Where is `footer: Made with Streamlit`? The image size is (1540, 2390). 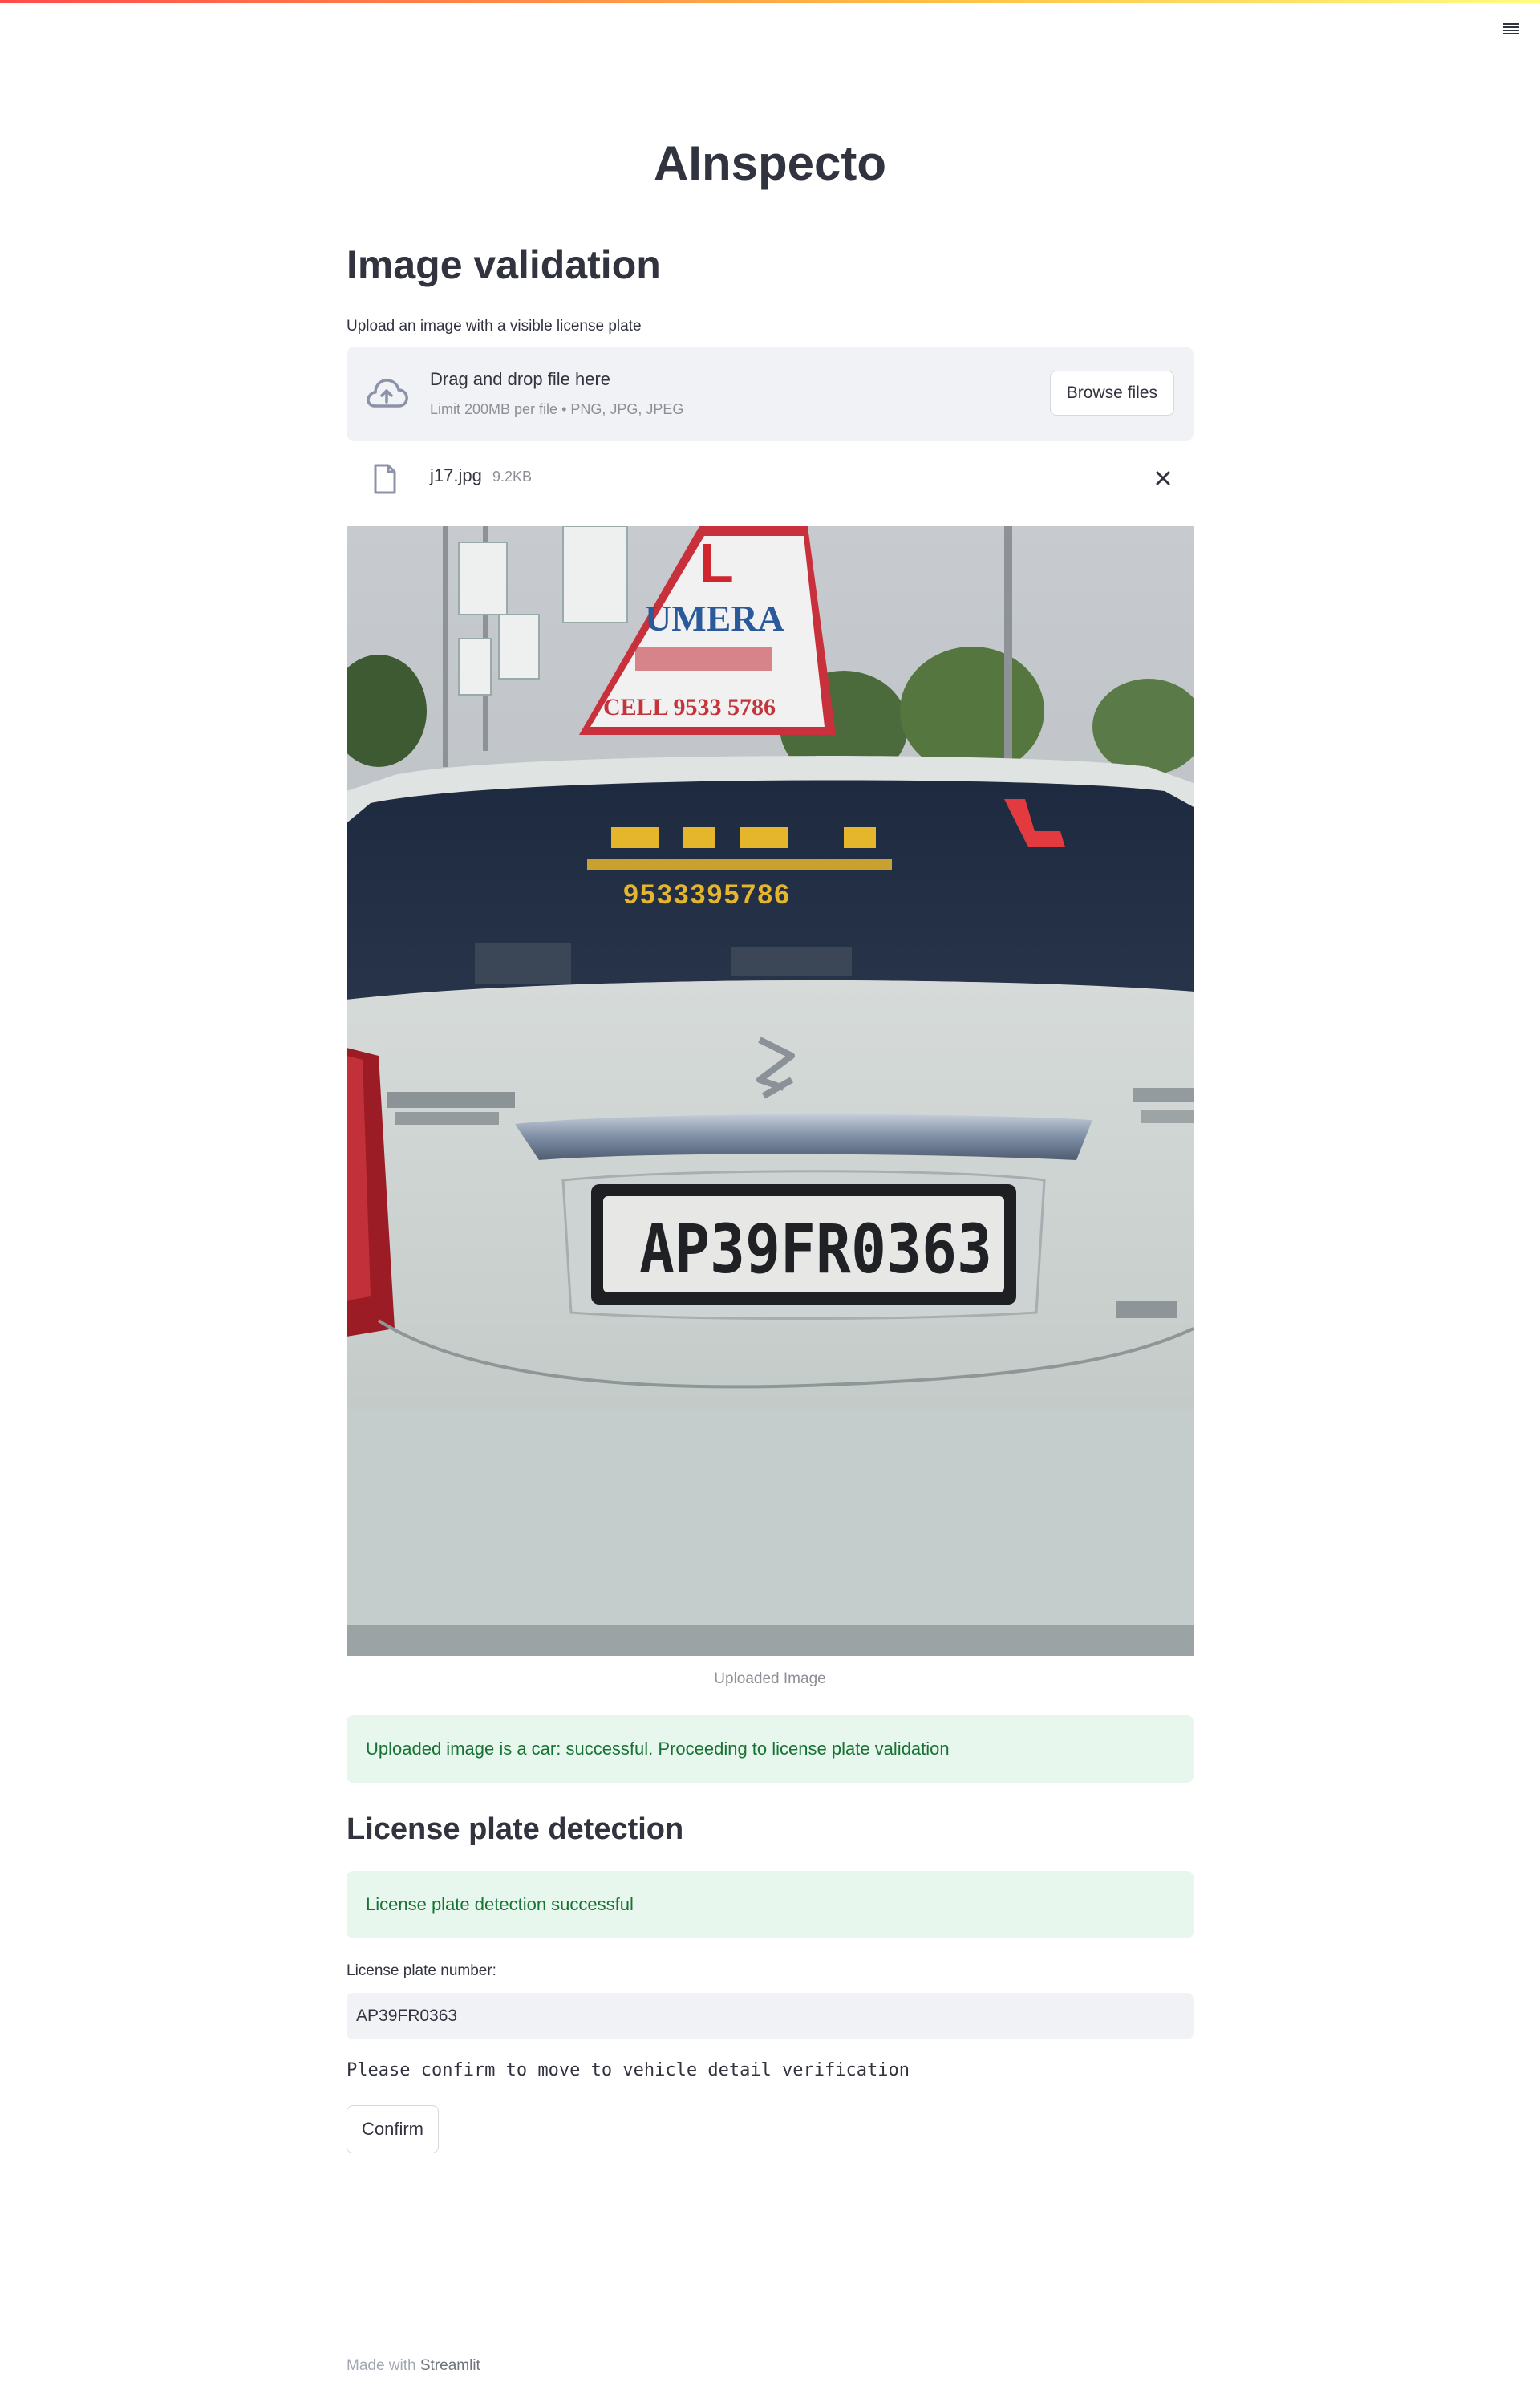
footer: Made with Streamlit is located at coordinates (413, 2366).